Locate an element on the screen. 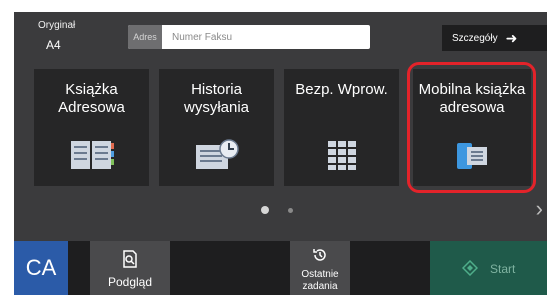  details-button: Szczegóły ➜ is located at coordinates (494, 38).